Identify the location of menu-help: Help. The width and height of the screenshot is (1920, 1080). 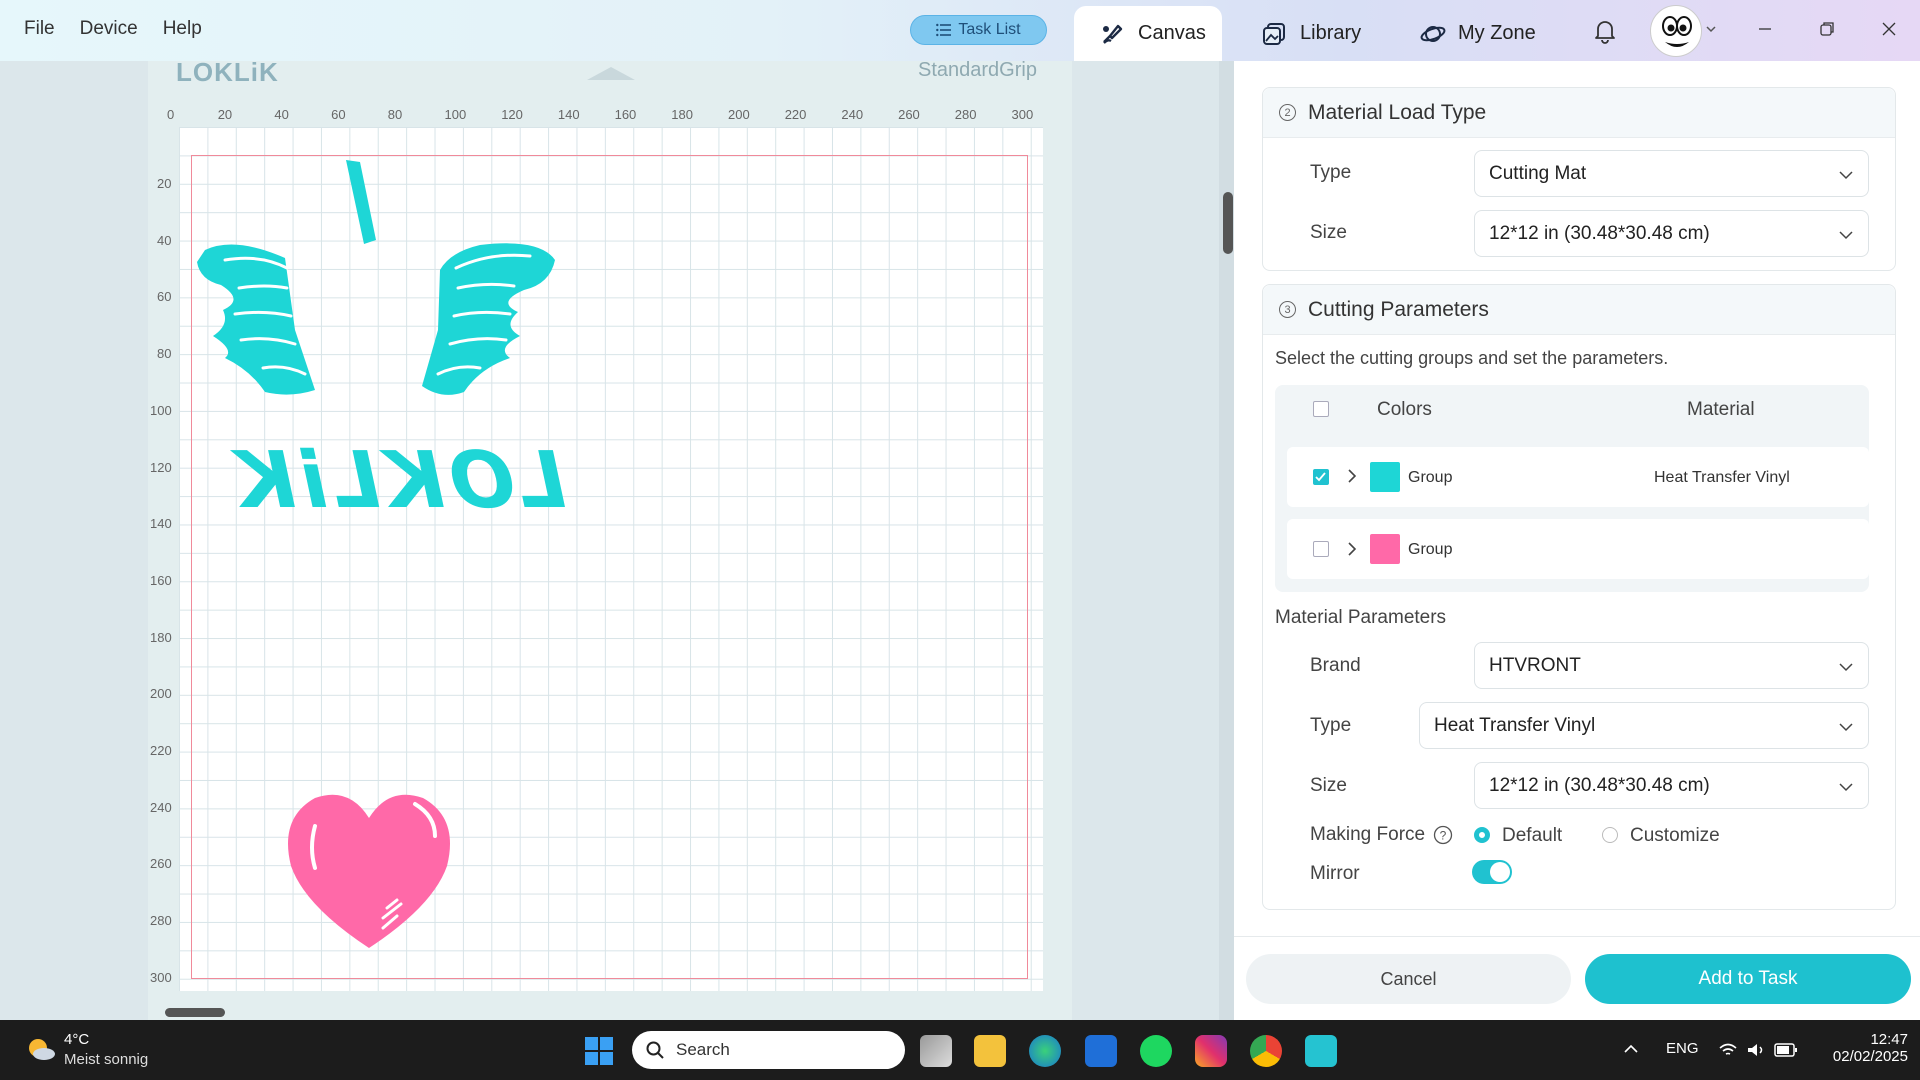
(182, 29).